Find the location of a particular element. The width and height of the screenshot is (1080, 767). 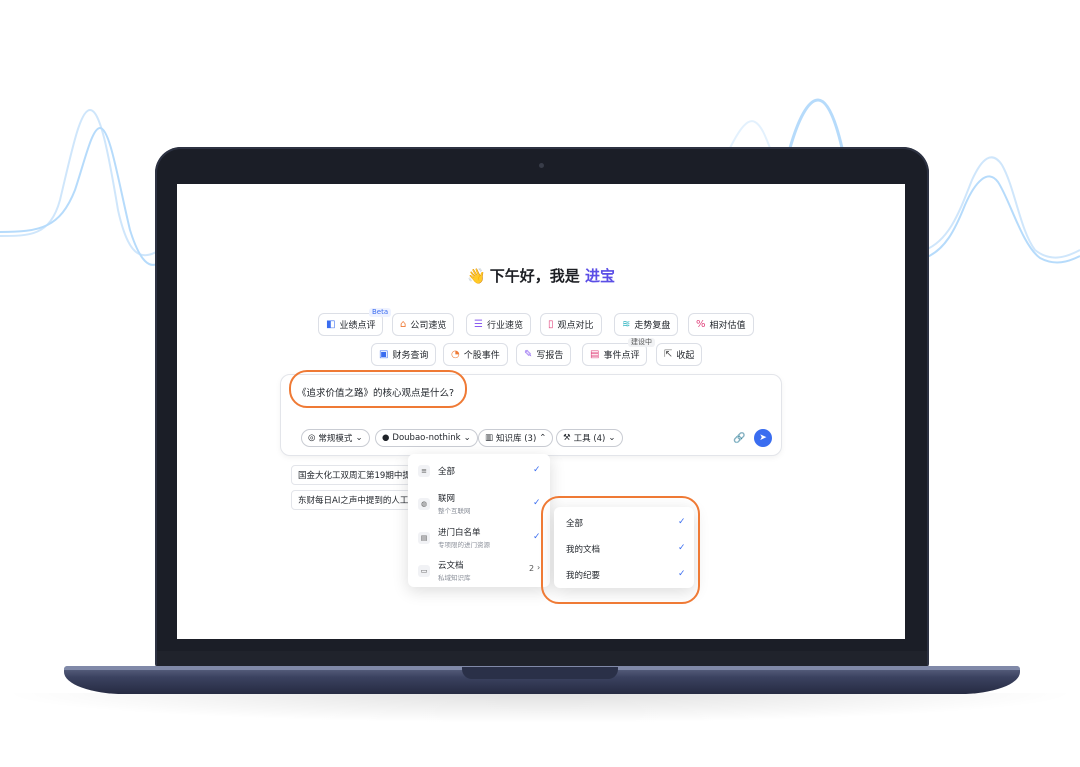

trend-icon: ≋ is located at coordinates (626, 324).